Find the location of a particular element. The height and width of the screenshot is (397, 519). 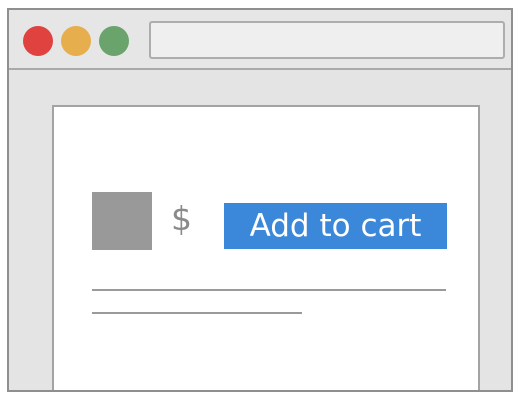

title-bar is located at coordinates (260, 40).